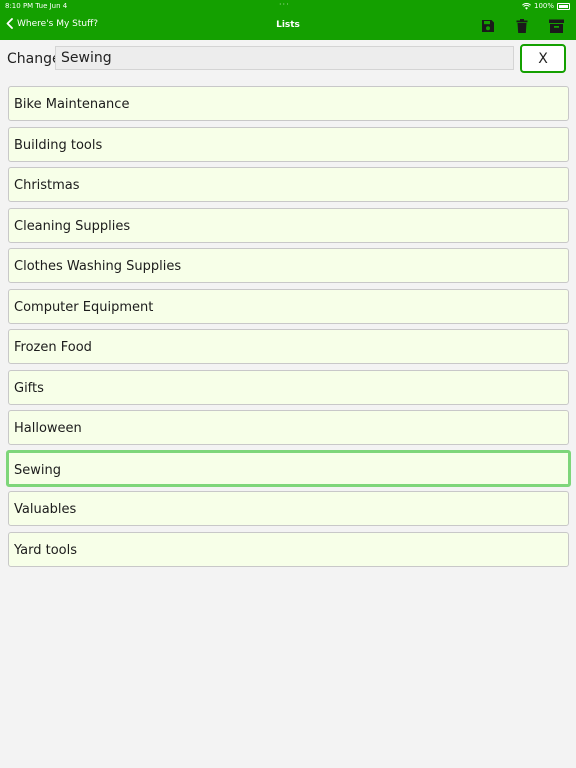  What do you see at coordinates (53, 347) in the screenshot?
I see `list-item-label: Frozen Food` at bounding box center [53, 347].